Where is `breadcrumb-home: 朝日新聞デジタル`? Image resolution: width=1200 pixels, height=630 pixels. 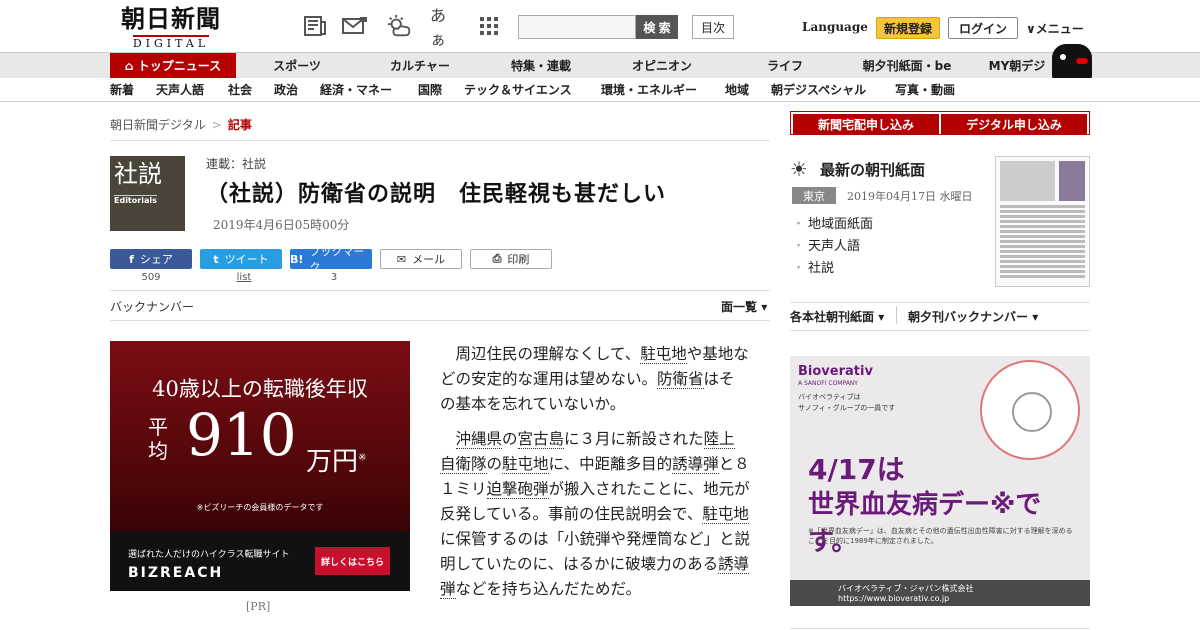 breadcrumb-home: 朝日新聞デジタル is located at coordinates (158, 125).